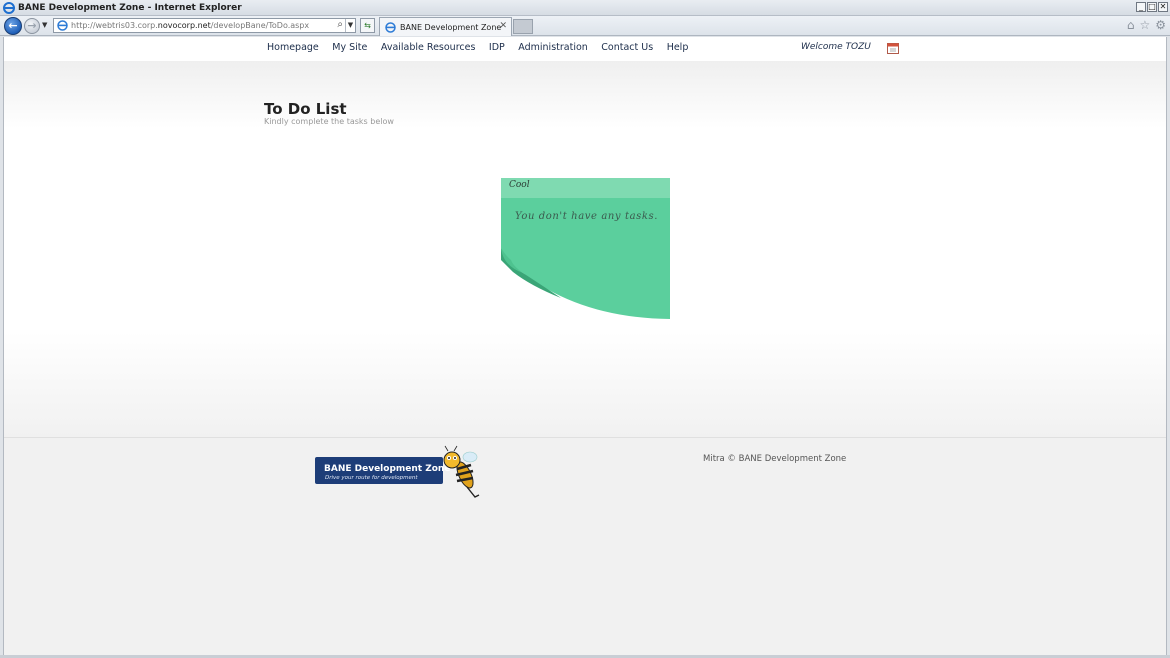 The width and height of the screenshot is (1170, 658). What do you see at coordinates (387, 469) in the screenshot?
I see `logo-title: BANE Development Zone` at bounding box center [387, 469].